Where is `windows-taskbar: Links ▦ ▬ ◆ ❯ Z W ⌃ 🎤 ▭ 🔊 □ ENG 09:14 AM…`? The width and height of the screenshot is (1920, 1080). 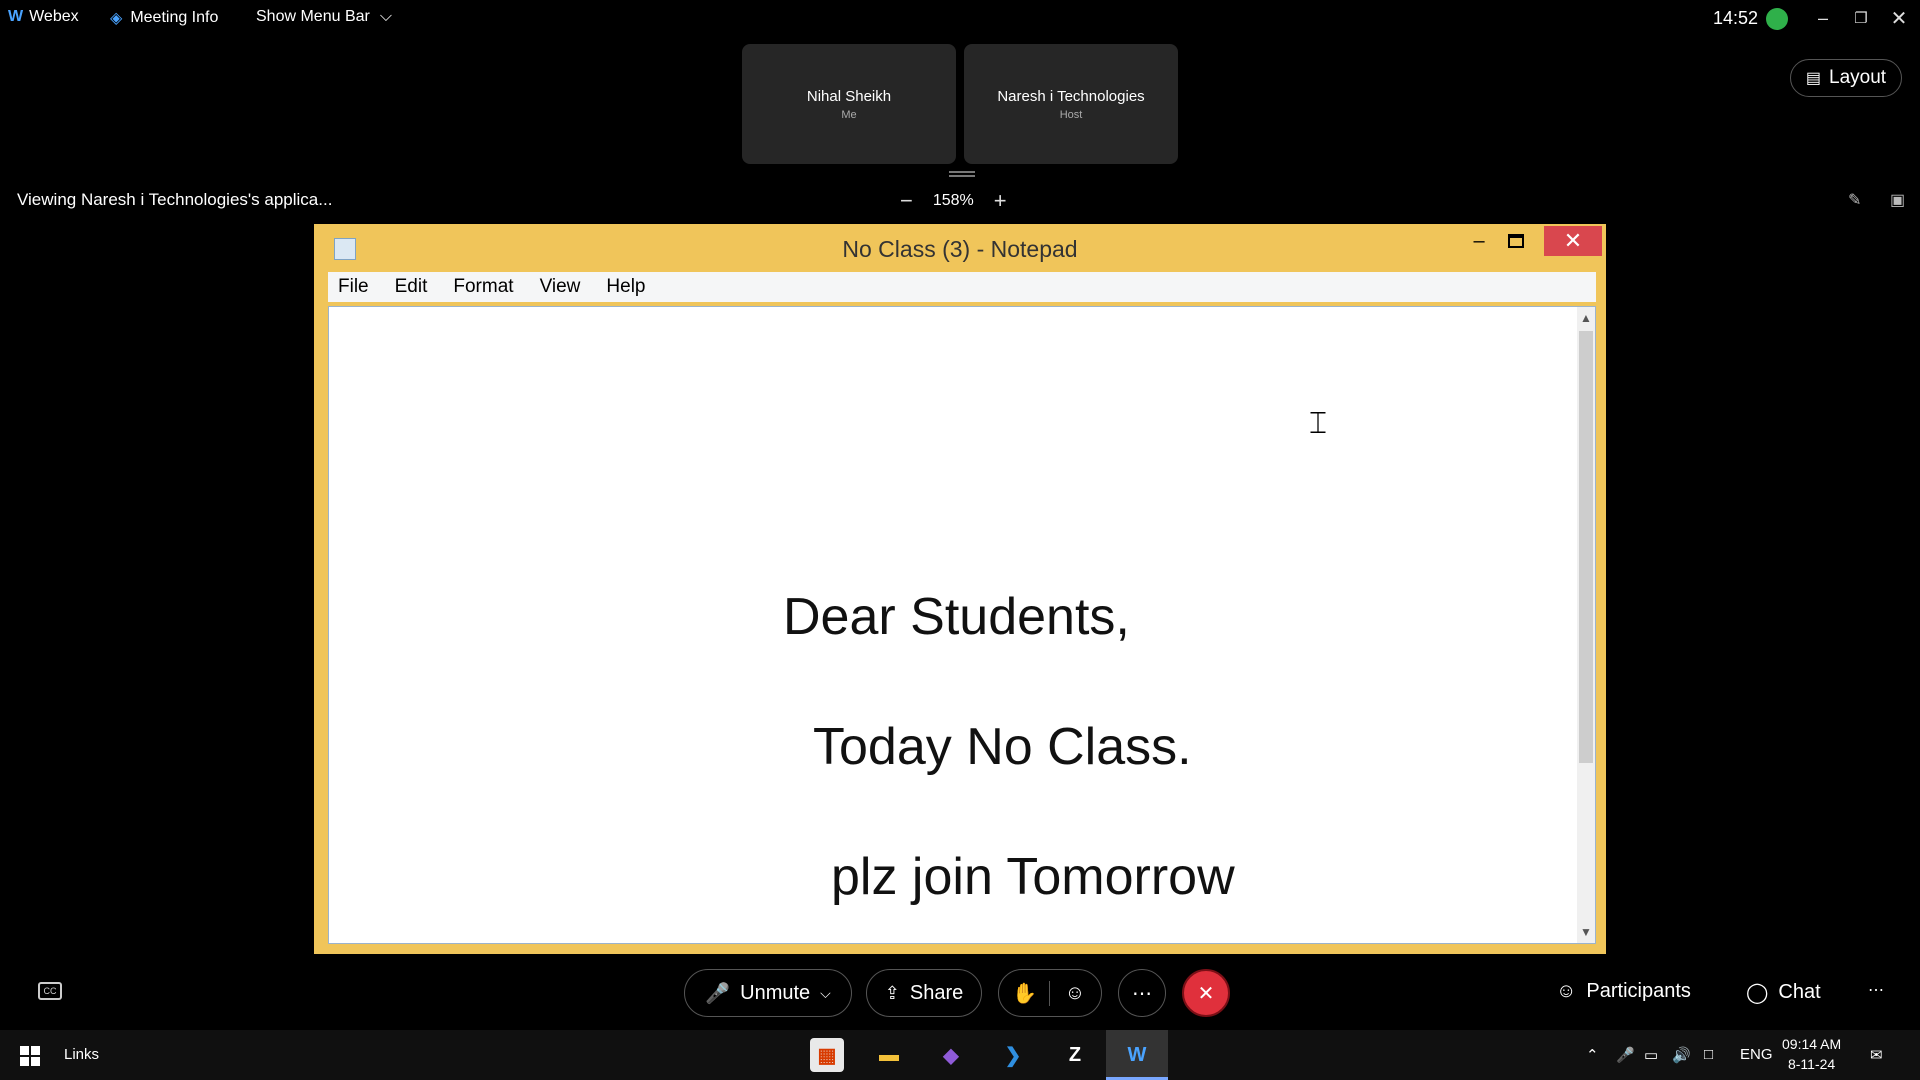 windows-taskbar: Links ▦ ▬ ◆ ❯ Z W ⌃ 🎤 ▭ 🔊 □ ENG 09:14 AM… is located at coordinates (960, 1055).